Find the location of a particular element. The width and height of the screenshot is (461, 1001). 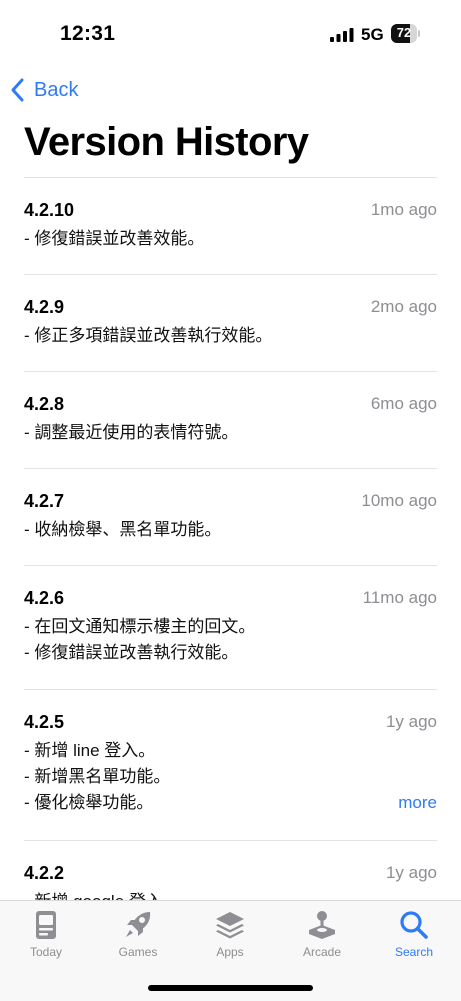

battery-percent: 72 is located at coordinates (404, 32).